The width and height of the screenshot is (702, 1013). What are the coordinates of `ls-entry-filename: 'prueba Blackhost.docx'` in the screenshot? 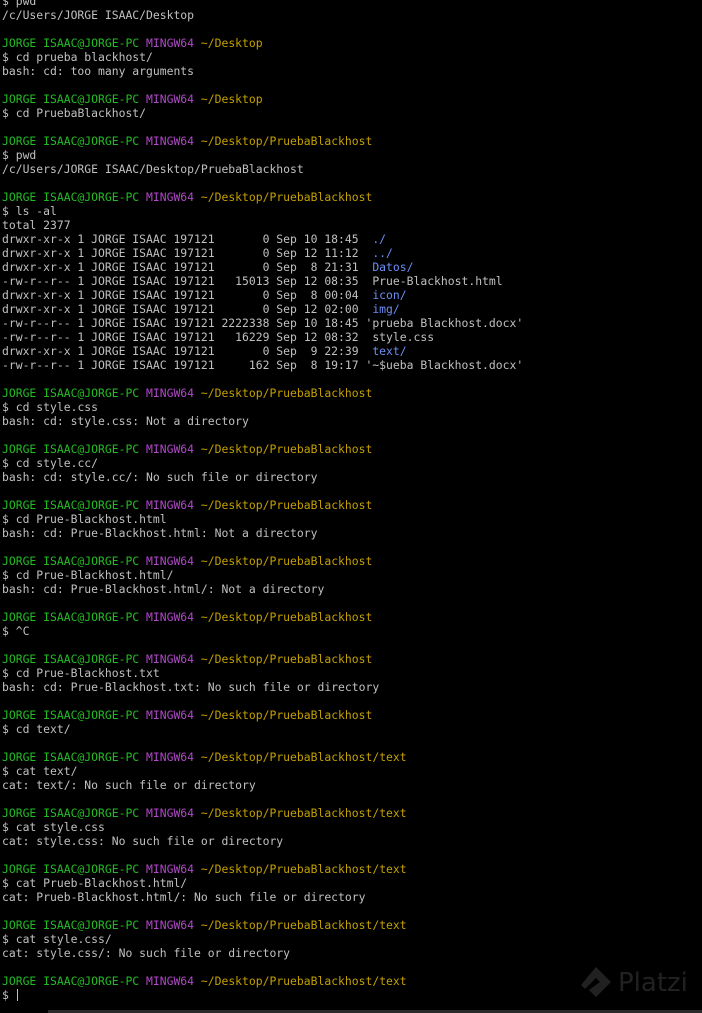 It's located at (444, 323).